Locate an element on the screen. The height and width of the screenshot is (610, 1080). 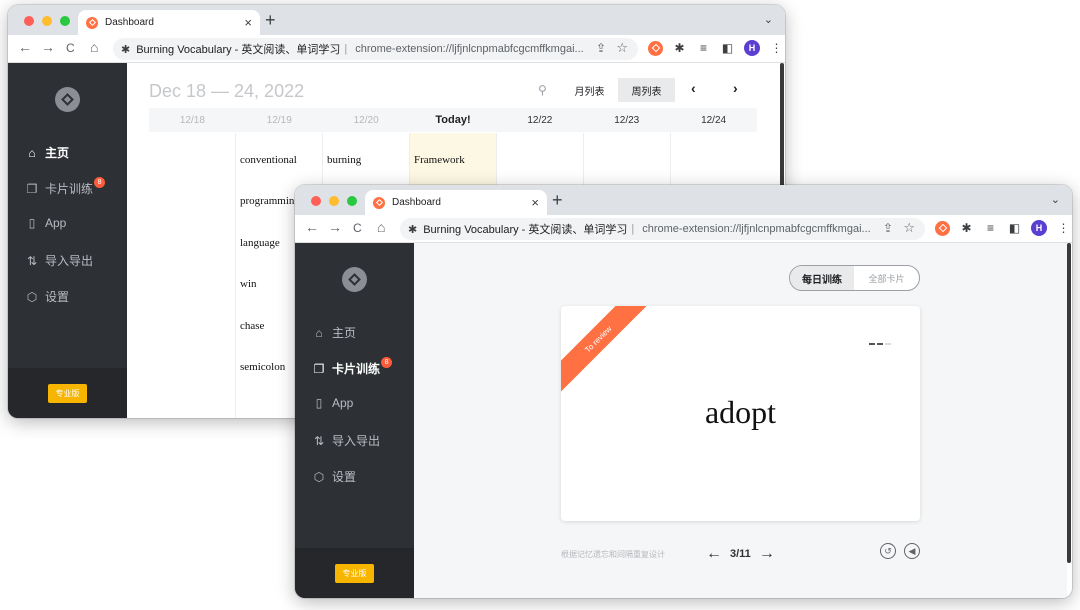
sidebar-item-label: 卡片训练 is located at coordinates (356, 369).